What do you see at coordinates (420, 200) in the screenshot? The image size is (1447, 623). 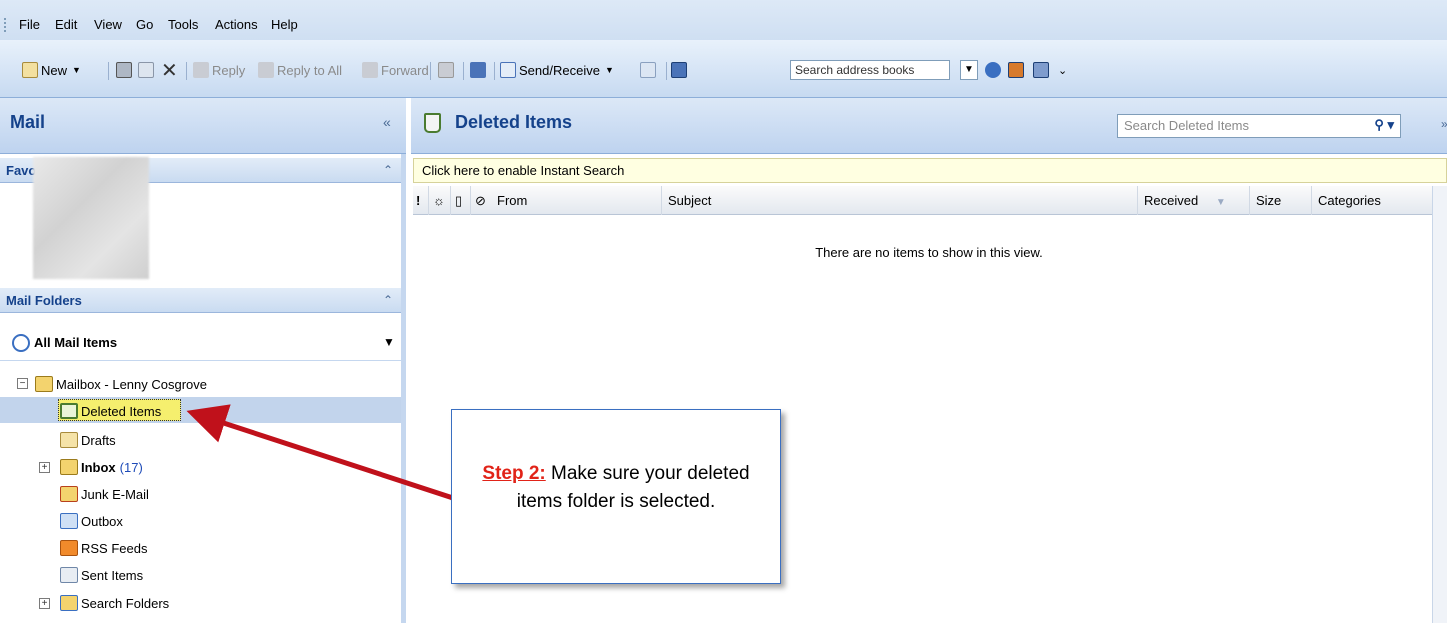 I see `importance-icon: !` at bounding box center [420, 200].